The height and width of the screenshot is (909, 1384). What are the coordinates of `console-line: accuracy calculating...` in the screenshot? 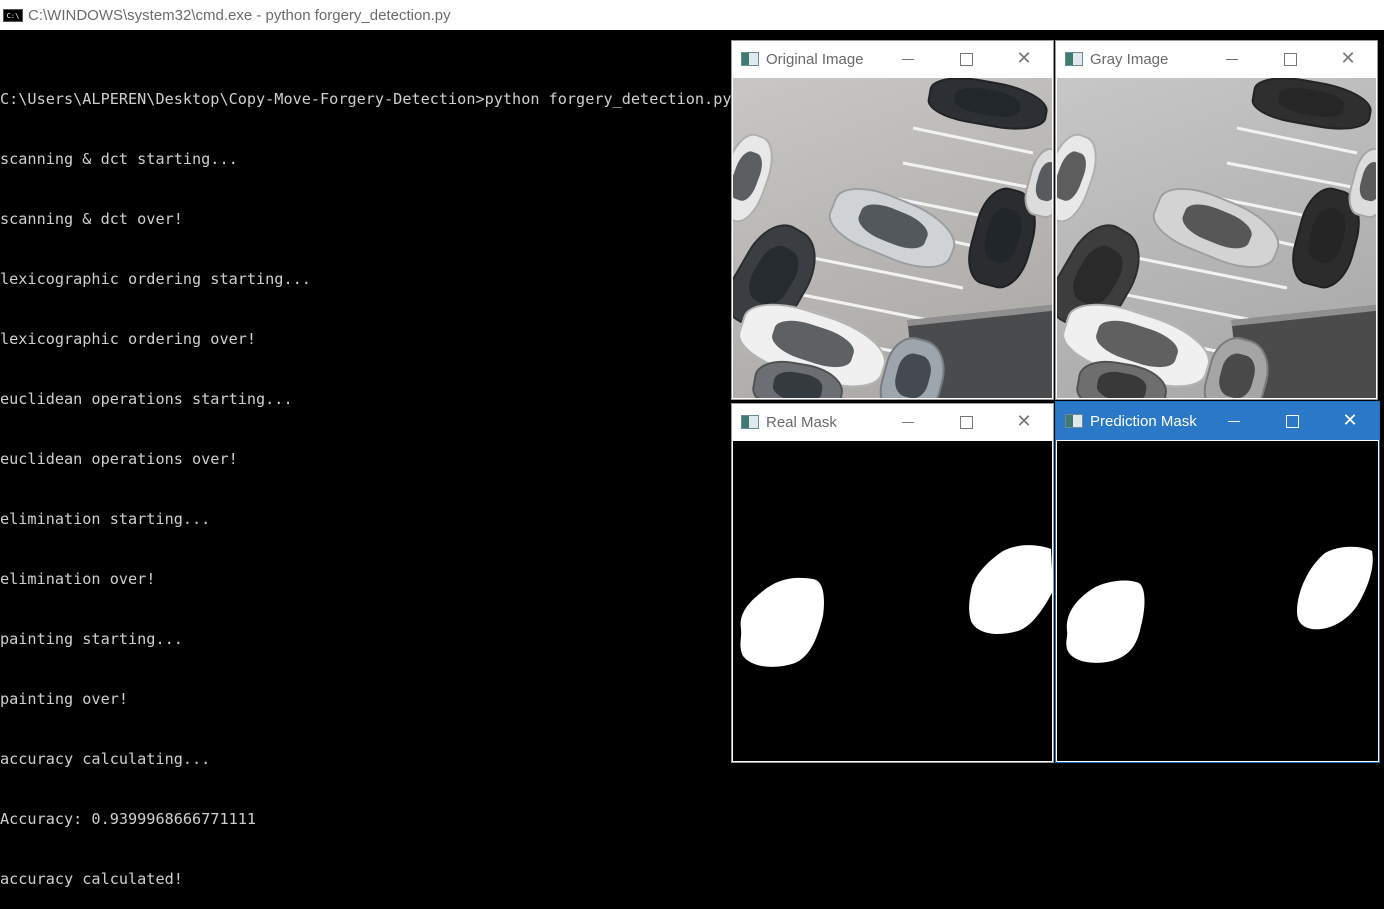 It's located at (105, 759).